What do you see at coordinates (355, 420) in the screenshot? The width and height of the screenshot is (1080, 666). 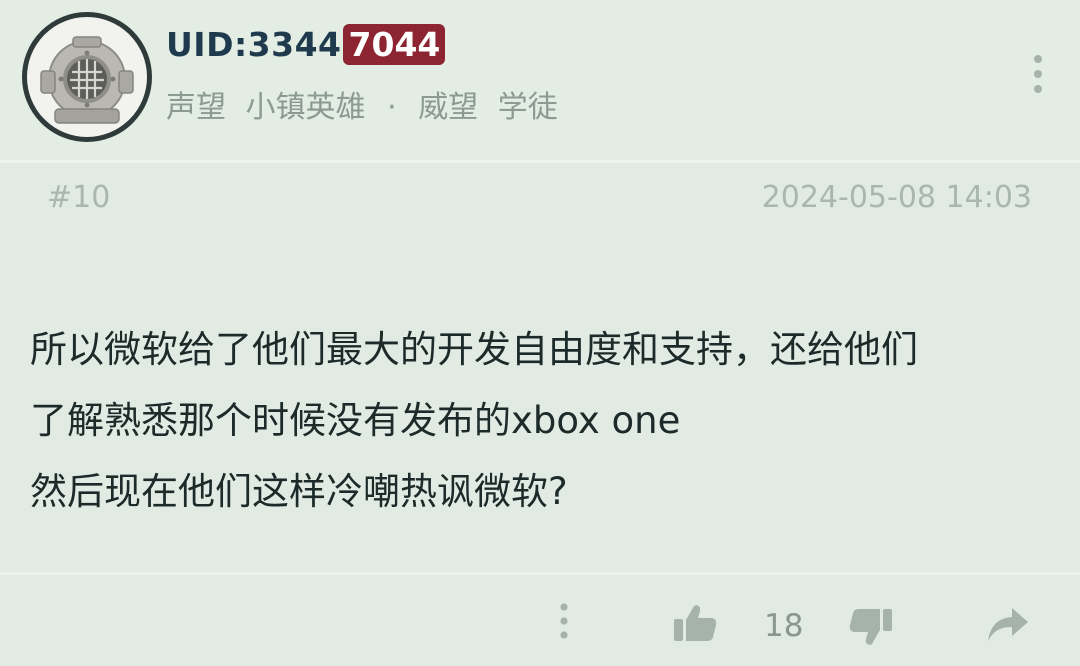 I see `post-line: 了解熟悉那个时候没有发布的xbox one` at bounding box center [355, 420].